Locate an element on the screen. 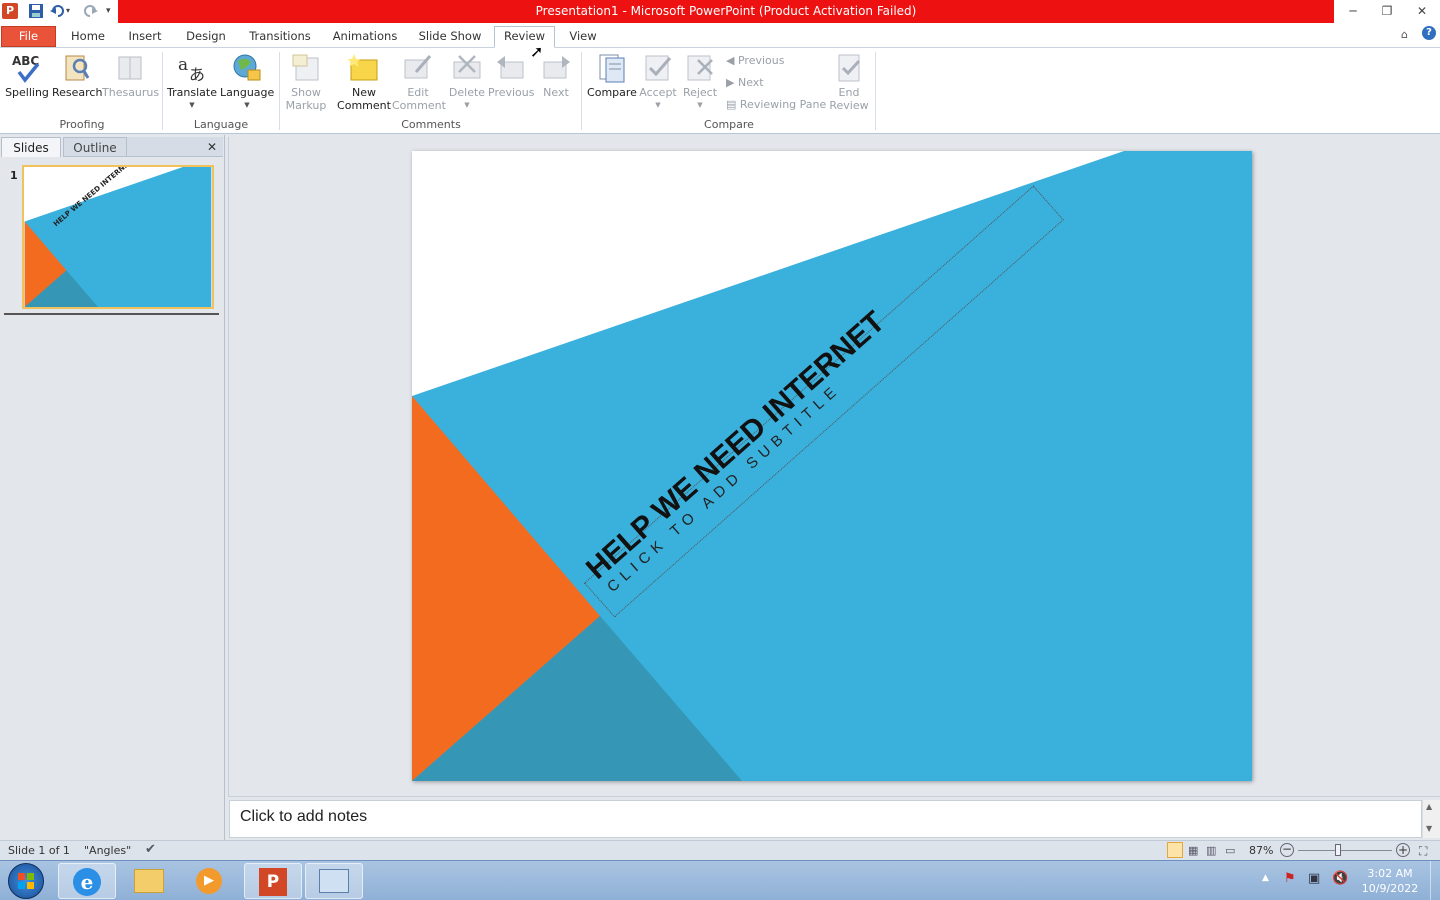 Image resolution: width=1440 pixels, height=900 pixels. reject-dropdown-icon: ▼ is located at coordinates (700, 105).